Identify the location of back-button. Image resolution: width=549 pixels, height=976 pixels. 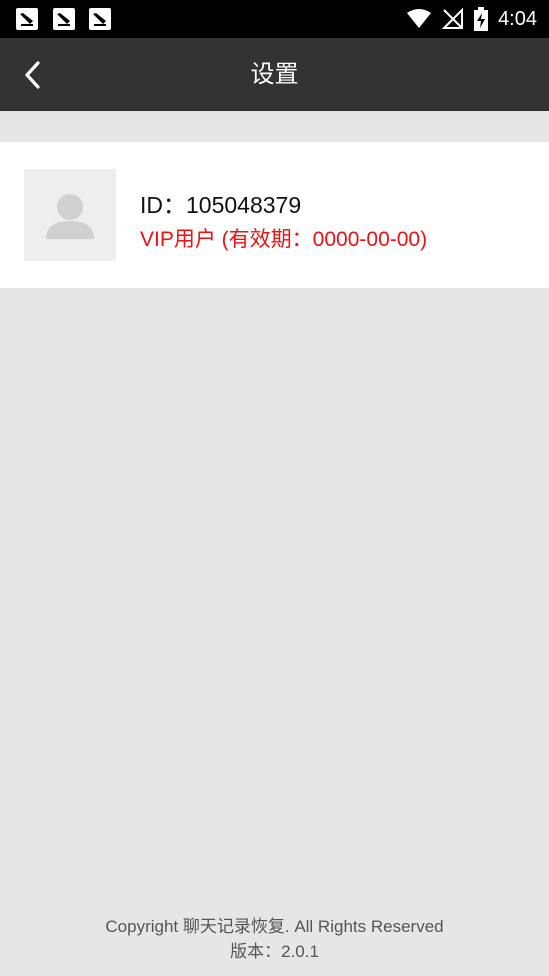
(33, 75).